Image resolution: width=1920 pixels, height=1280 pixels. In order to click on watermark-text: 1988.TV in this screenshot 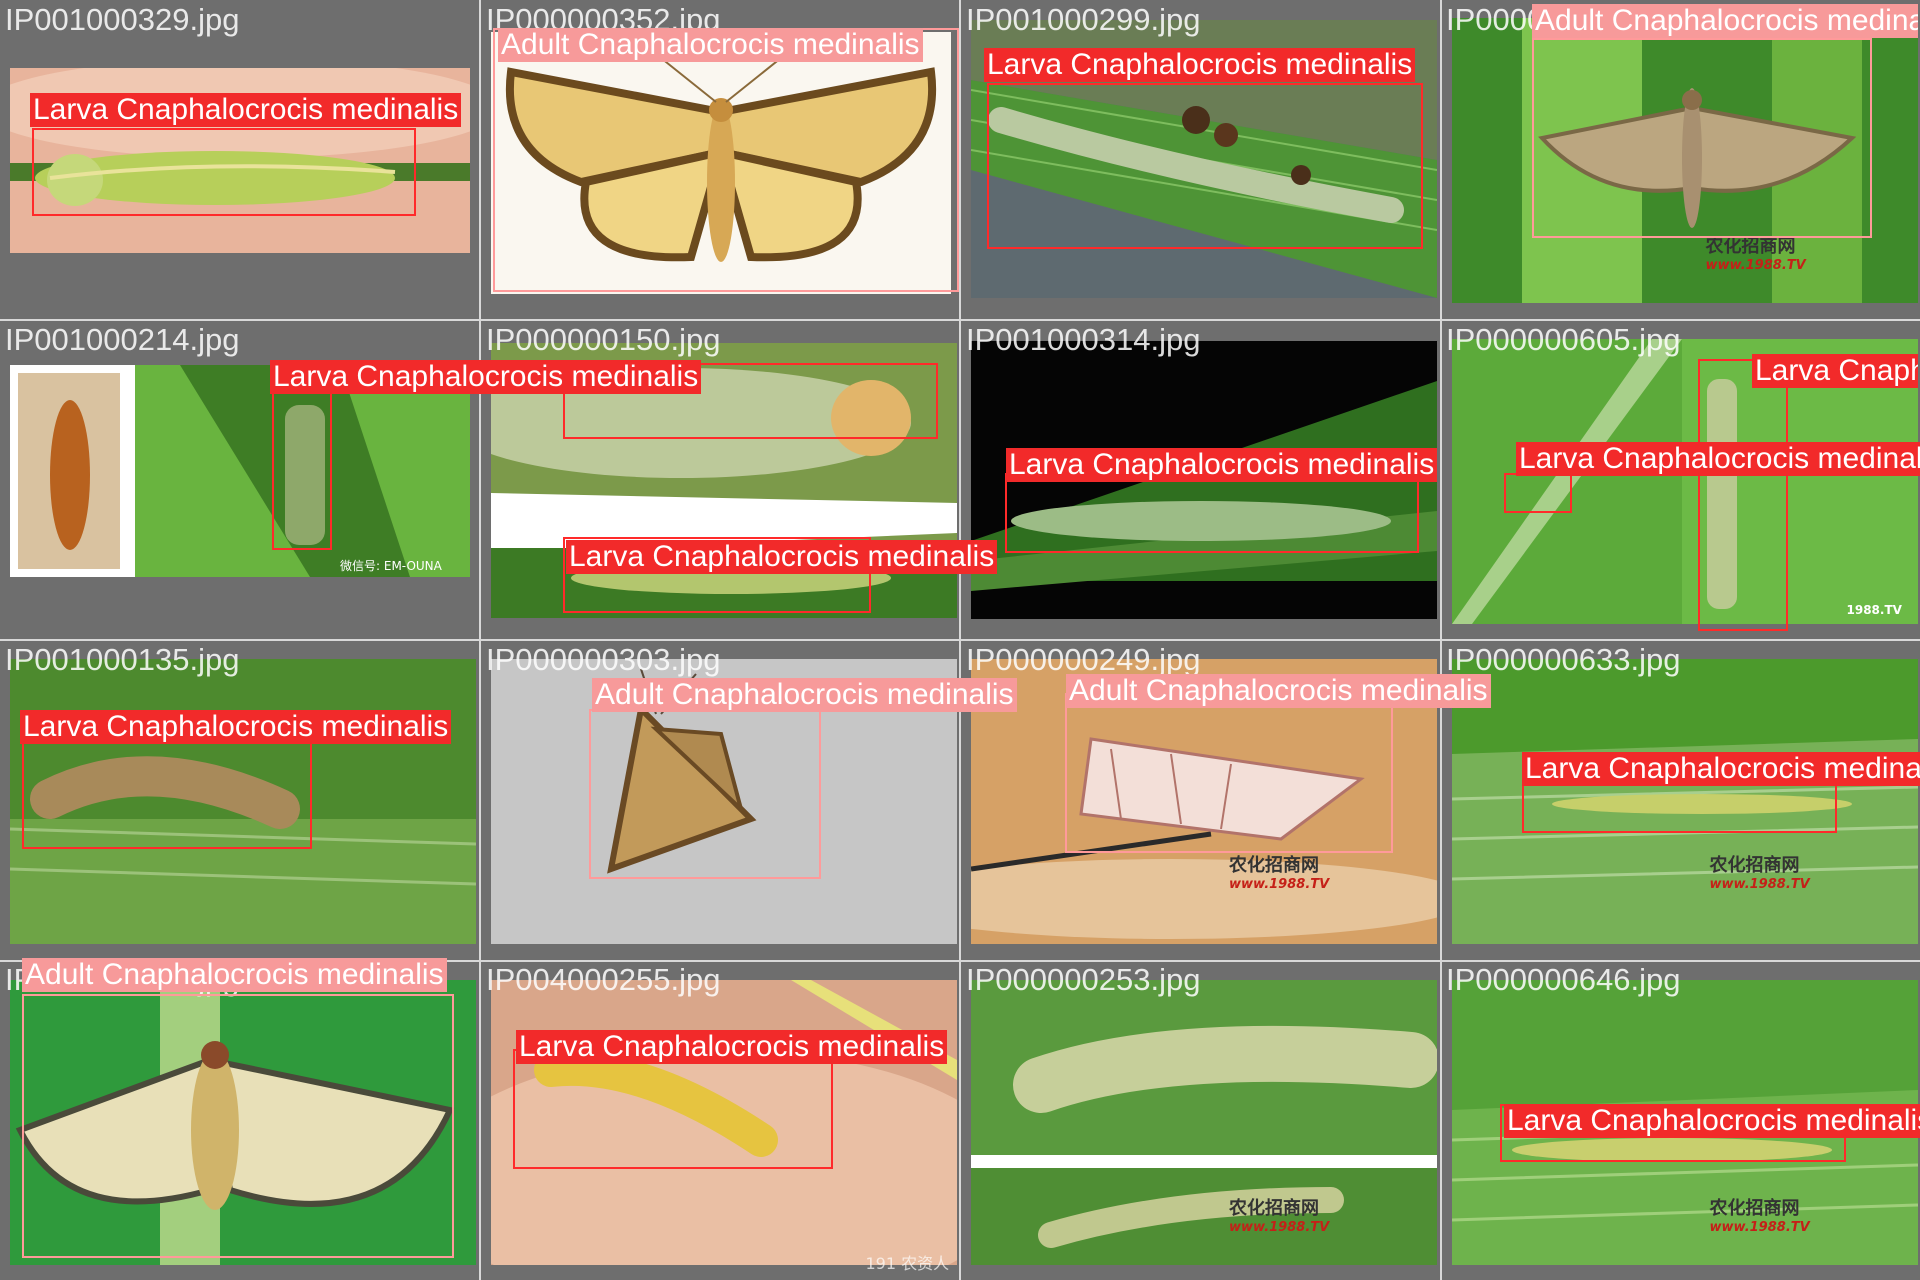, I will do `click(1874, 609)`.